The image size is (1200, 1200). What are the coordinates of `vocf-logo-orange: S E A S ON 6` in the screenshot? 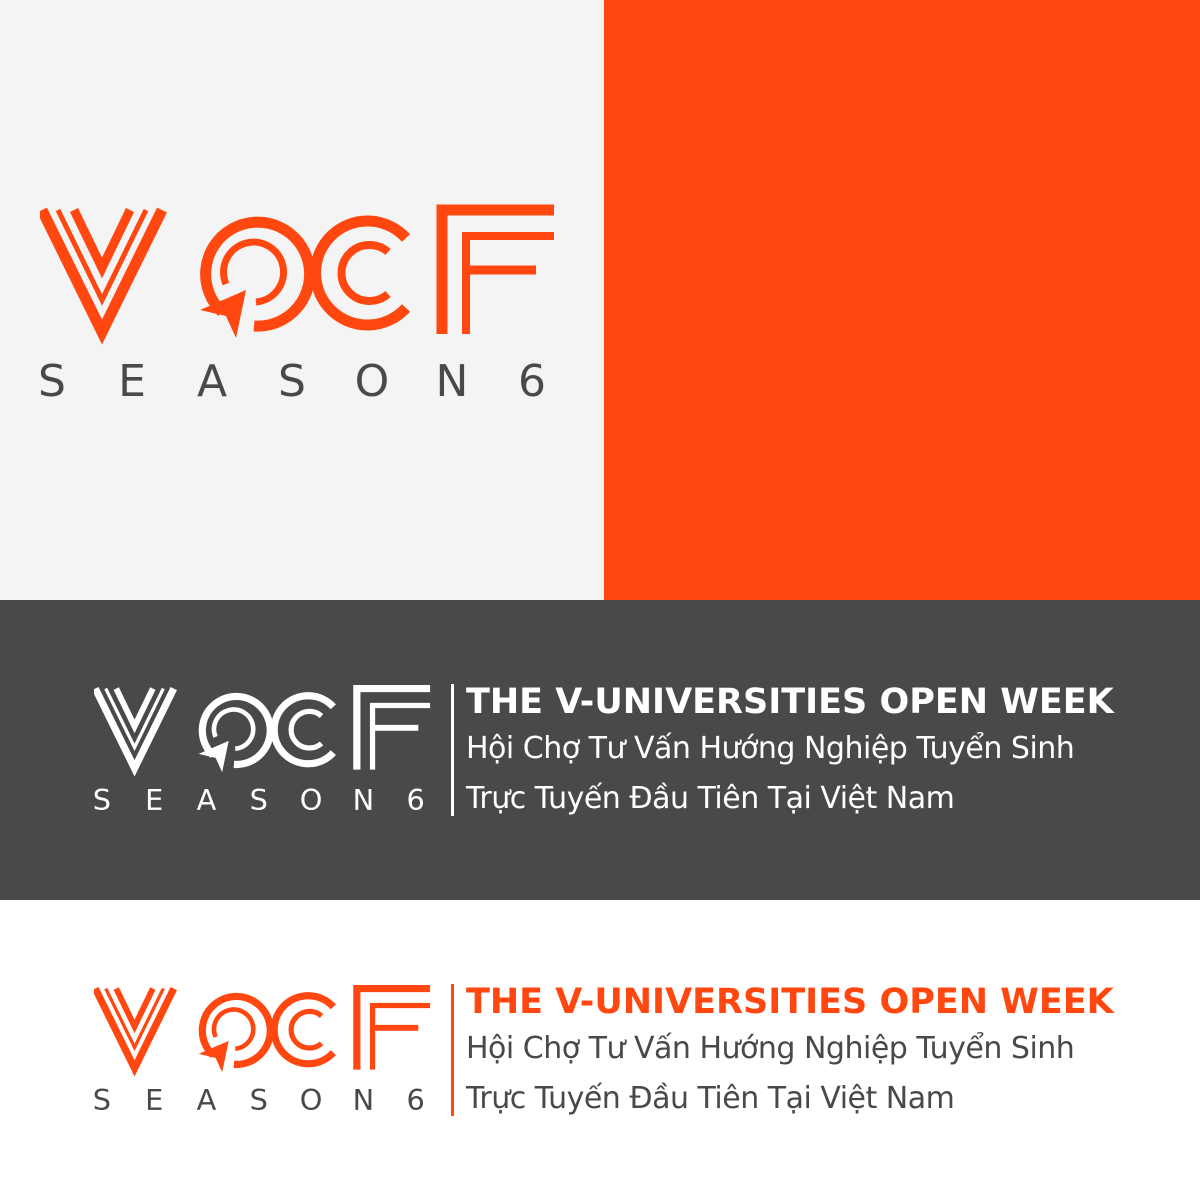 It's located at (297, 304).